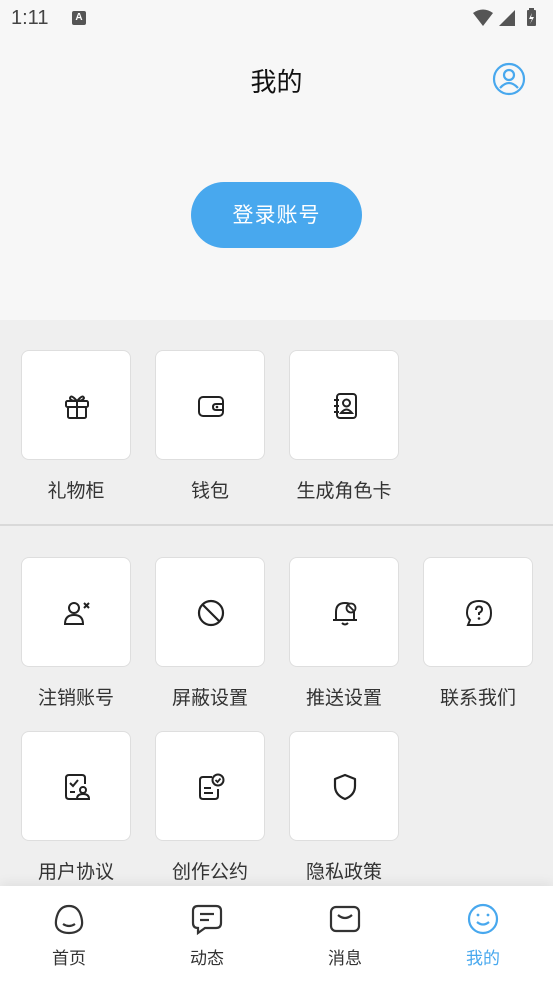  Describe the element at coordinates (75, 872) in the screenshot. I see `user-agreement-label: 用户协议` at that location.